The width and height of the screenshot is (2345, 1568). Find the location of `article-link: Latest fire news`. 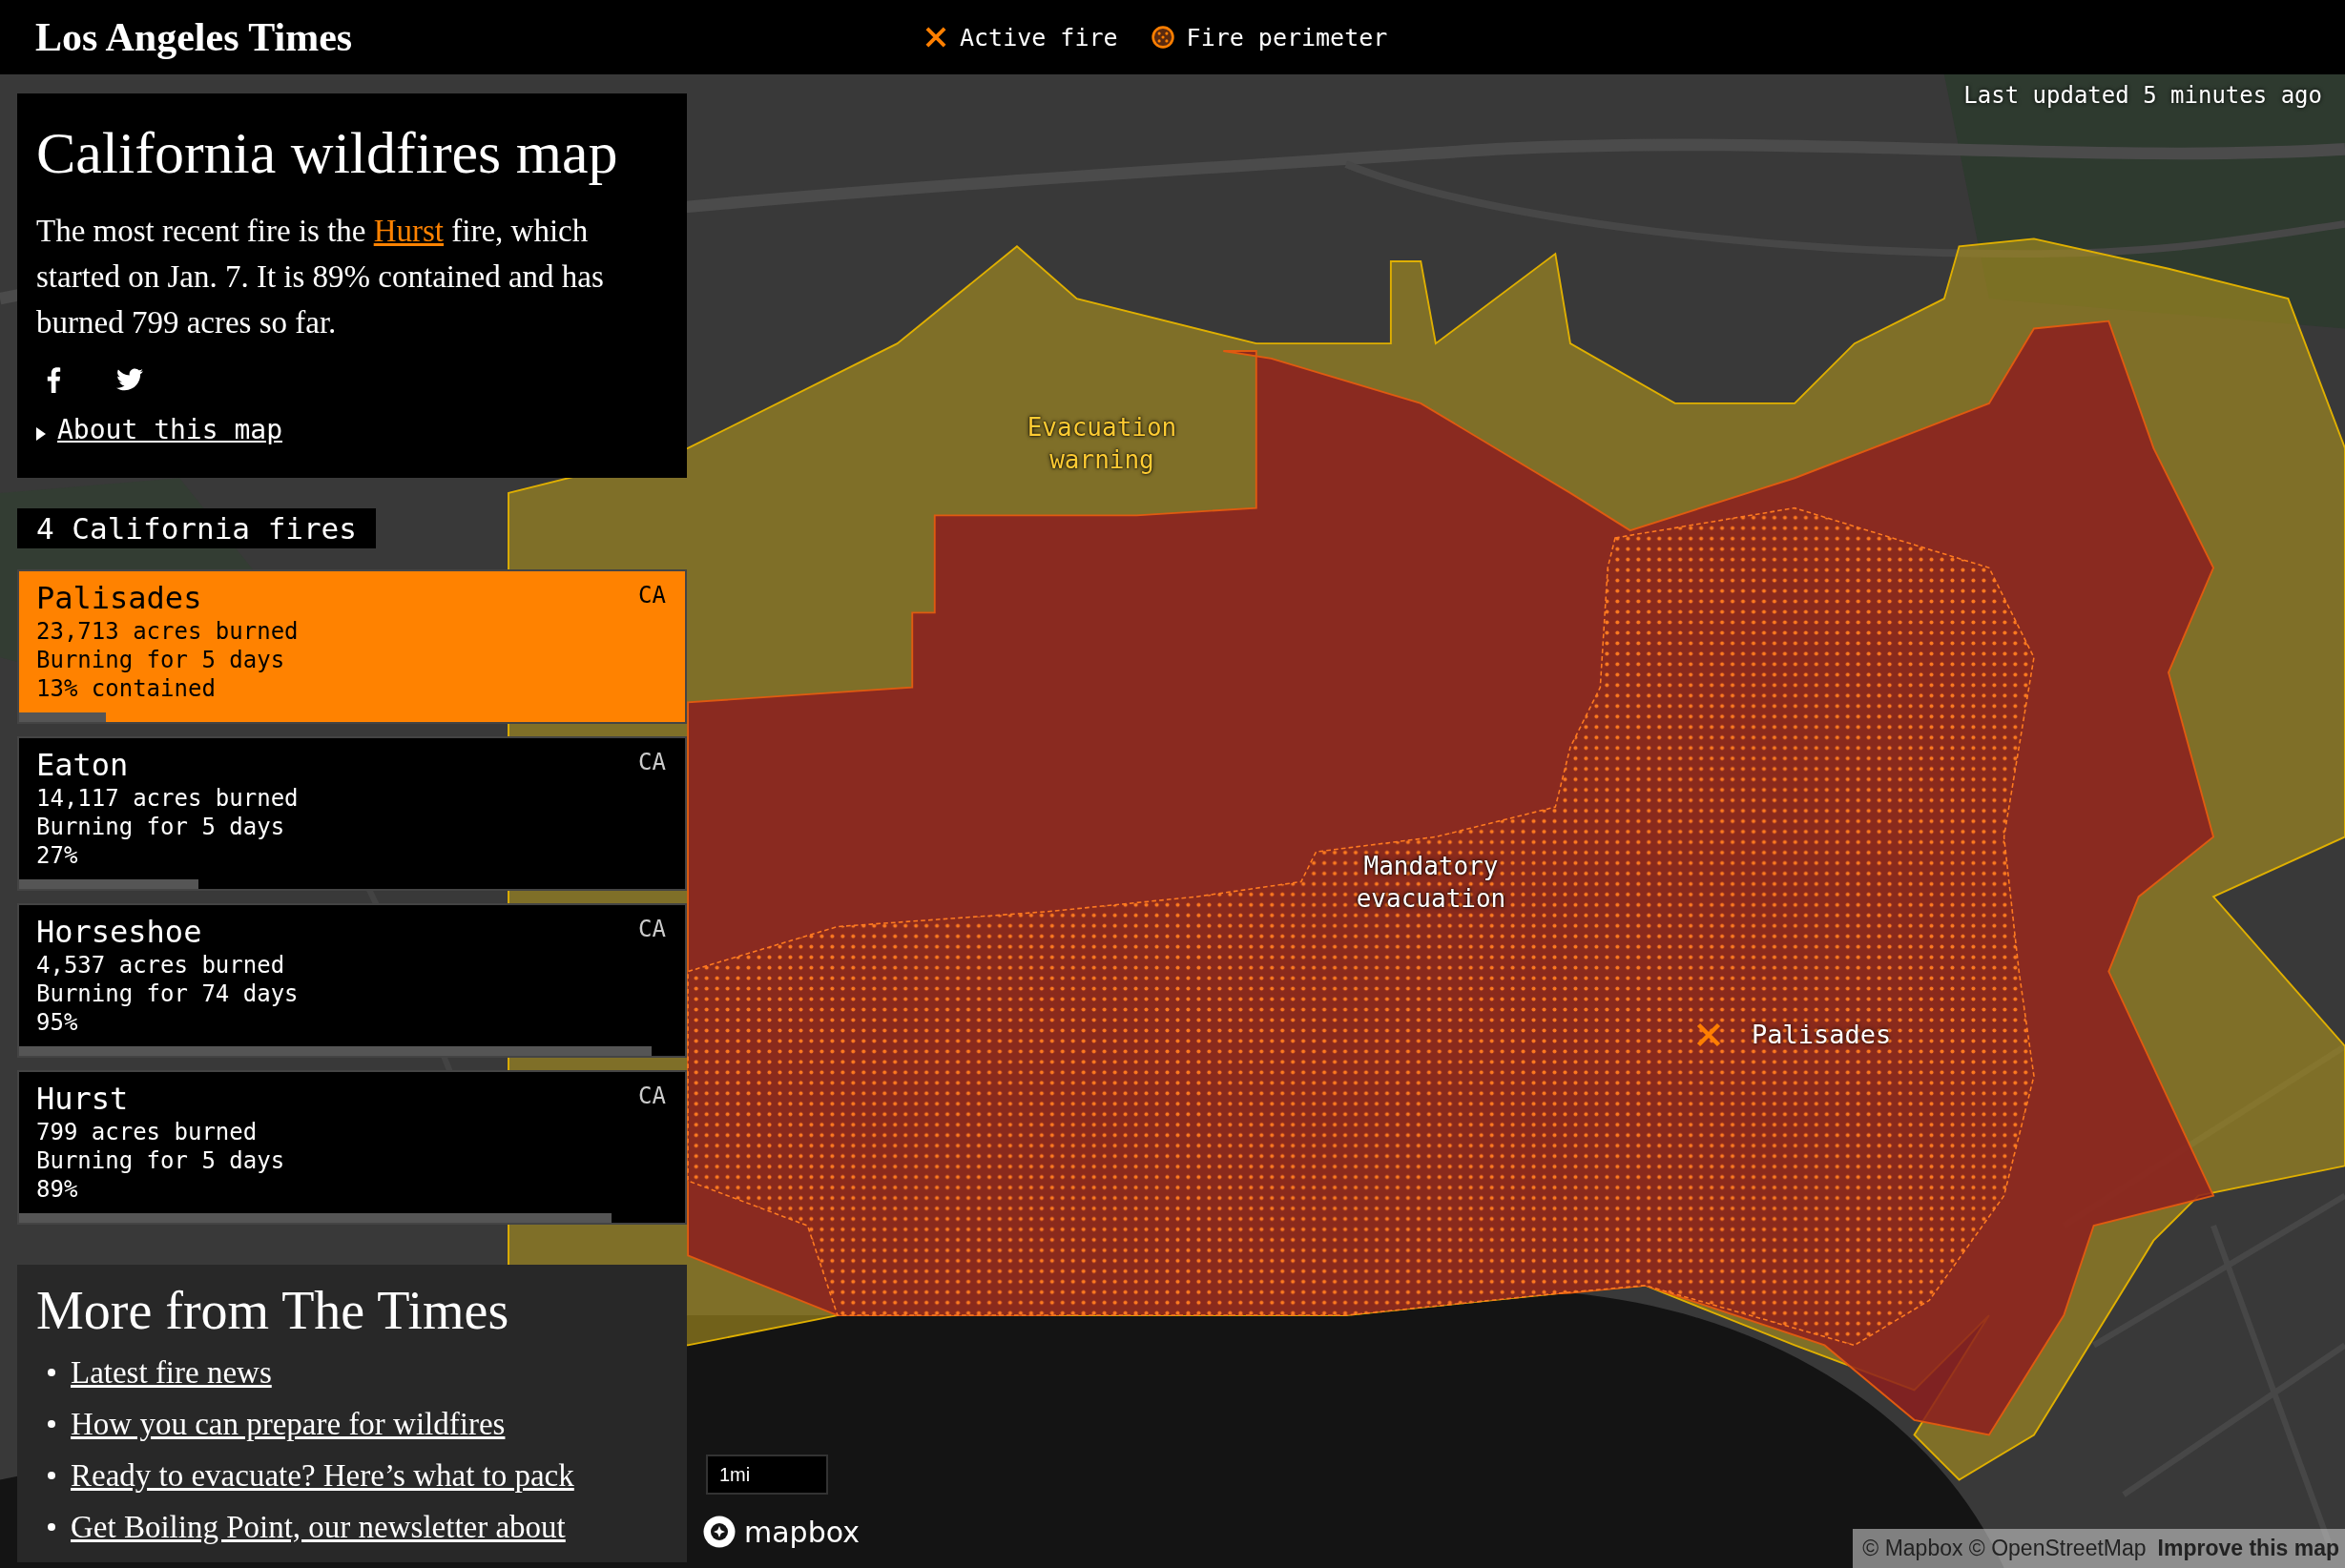

article-link: Latest fire news is located at coordinates (172, 1372).